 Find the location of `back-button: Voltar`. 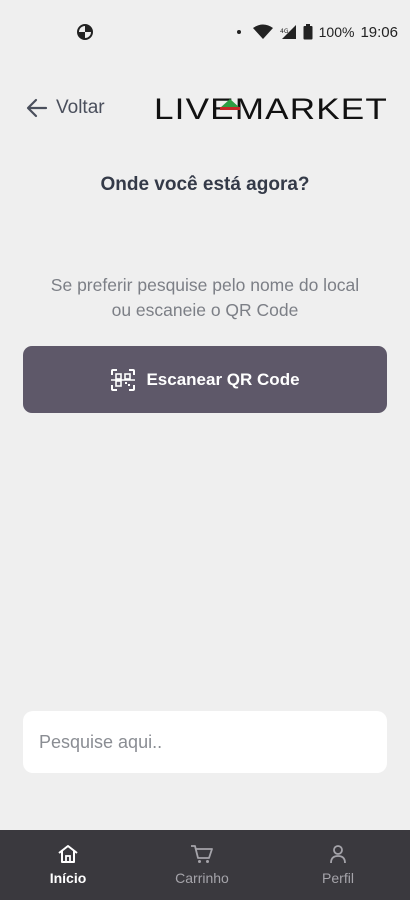

back-button: Voltar is located at coordinates (65, 108).